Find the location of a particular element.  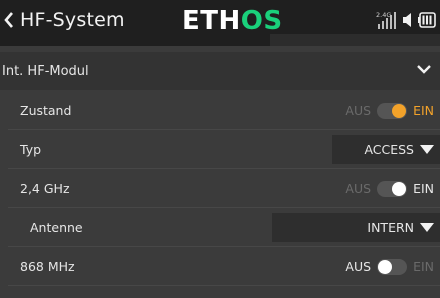

status-icons: 2.4G is located at coordinates (406, 20).